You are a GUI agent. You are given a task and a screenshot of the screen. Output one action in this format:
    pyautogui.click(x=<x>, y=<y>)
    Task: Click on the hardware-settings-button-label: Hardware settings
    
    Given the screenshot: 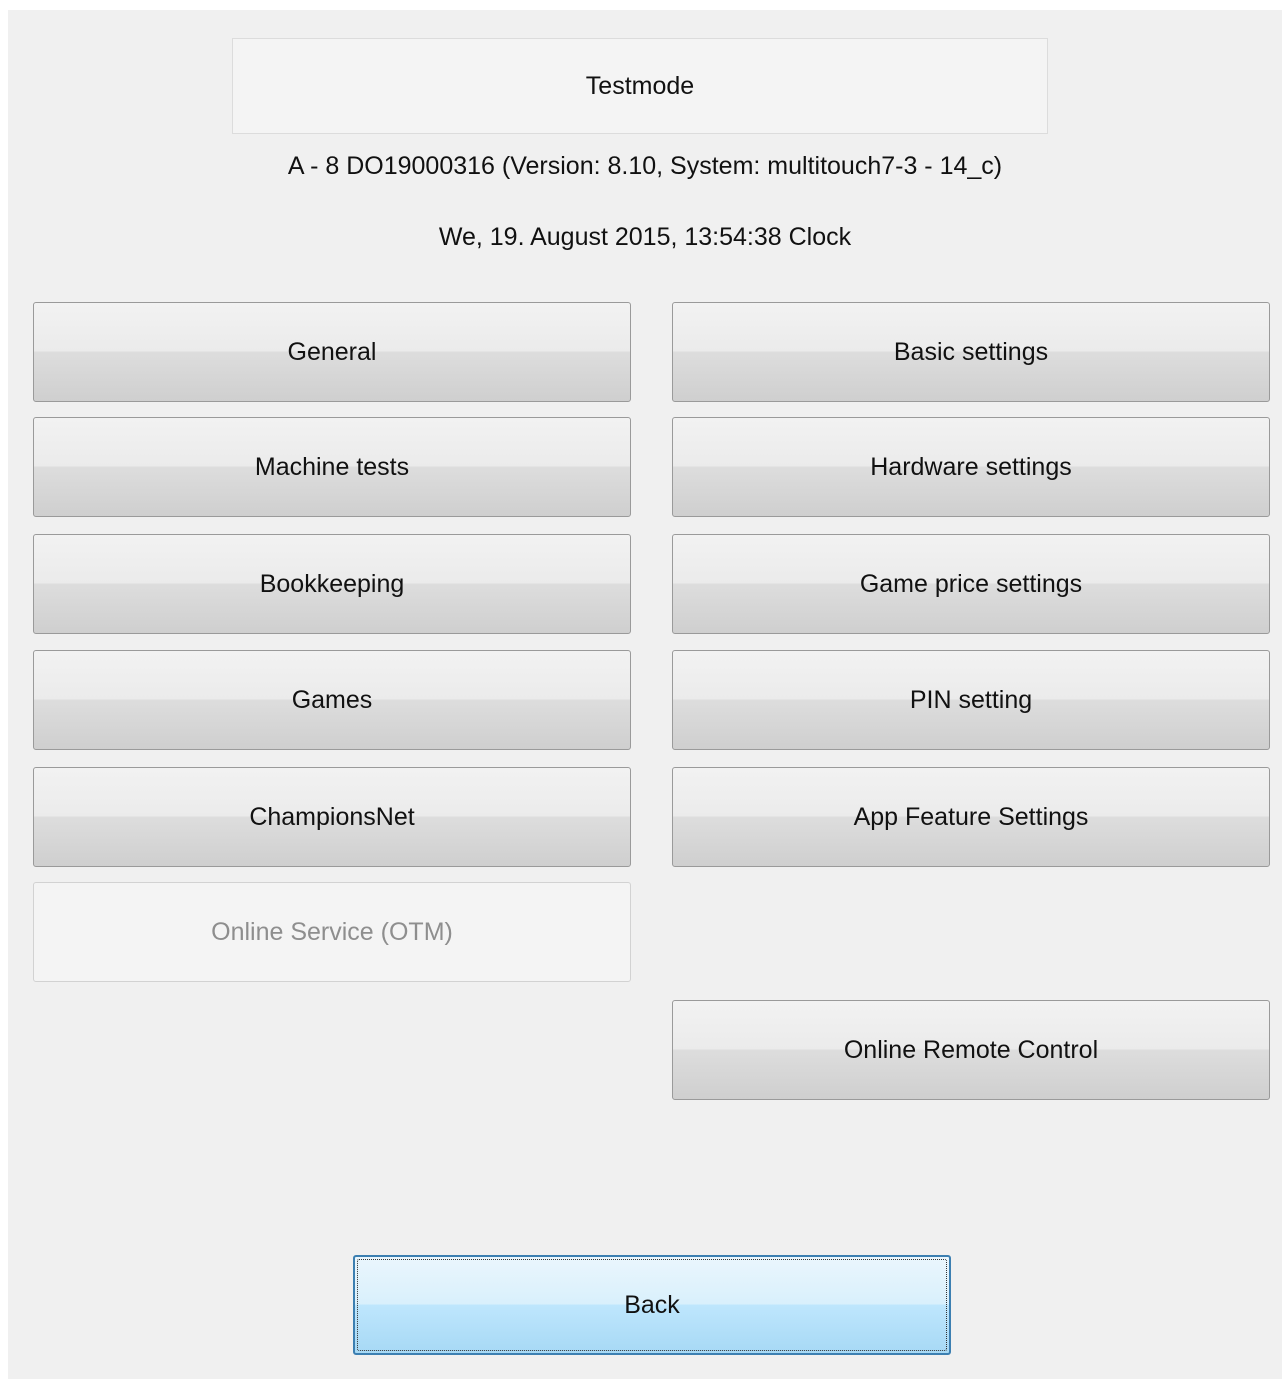 What is the action you would take?
    pyautogui.click(x=971, y=466)
    